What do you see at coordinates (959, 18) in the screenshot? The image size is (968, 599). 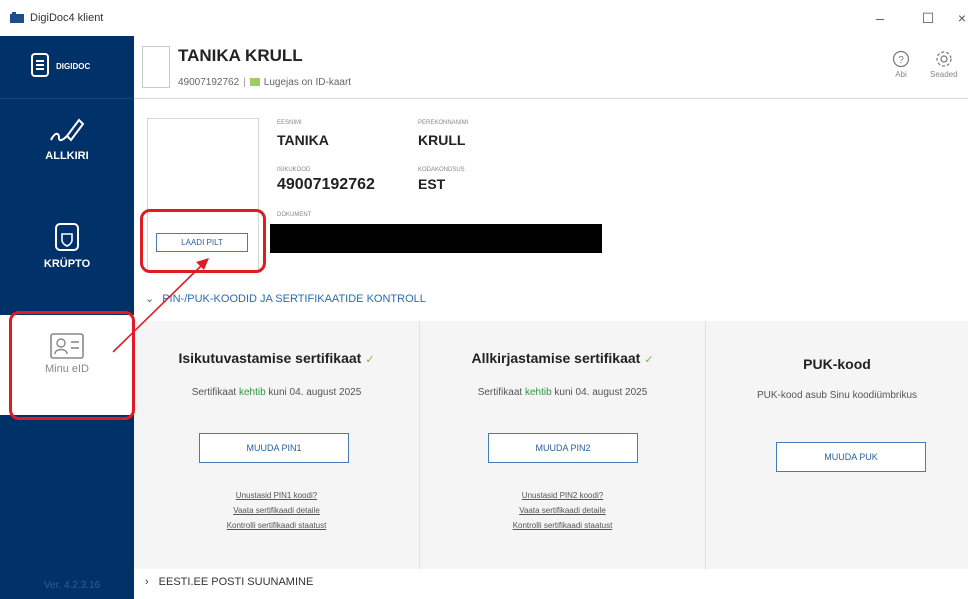 I see `close-button: ×` at bounding box center [959, 18].